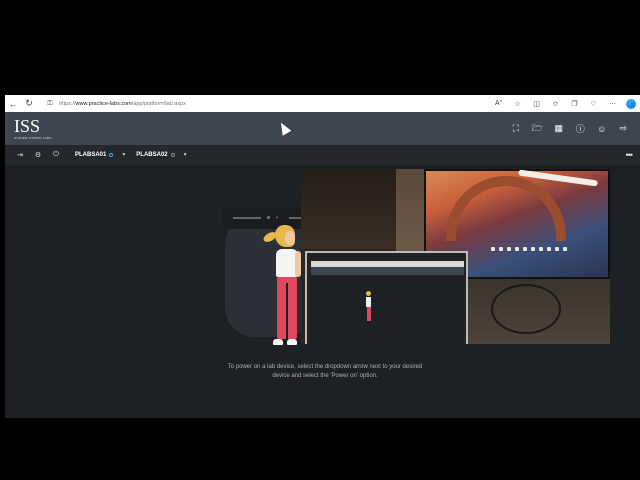  What do you see at coordinates (27, 126) in the screenshot?
I see `logo-text: ISS` at bounding box center [27, 126].